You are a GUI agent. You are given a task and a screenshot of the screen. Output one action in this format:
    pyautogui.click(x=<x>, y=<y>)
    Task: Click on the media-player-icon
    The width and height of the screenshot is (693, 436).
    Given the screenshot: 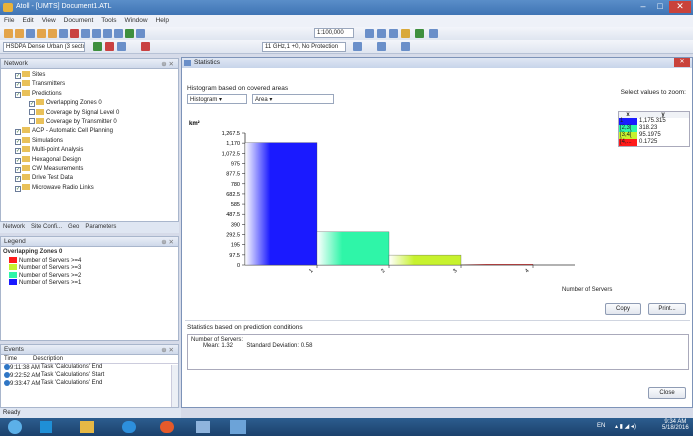 What is the action you would take?
    pyautogui.click(x=46, y=427)
    